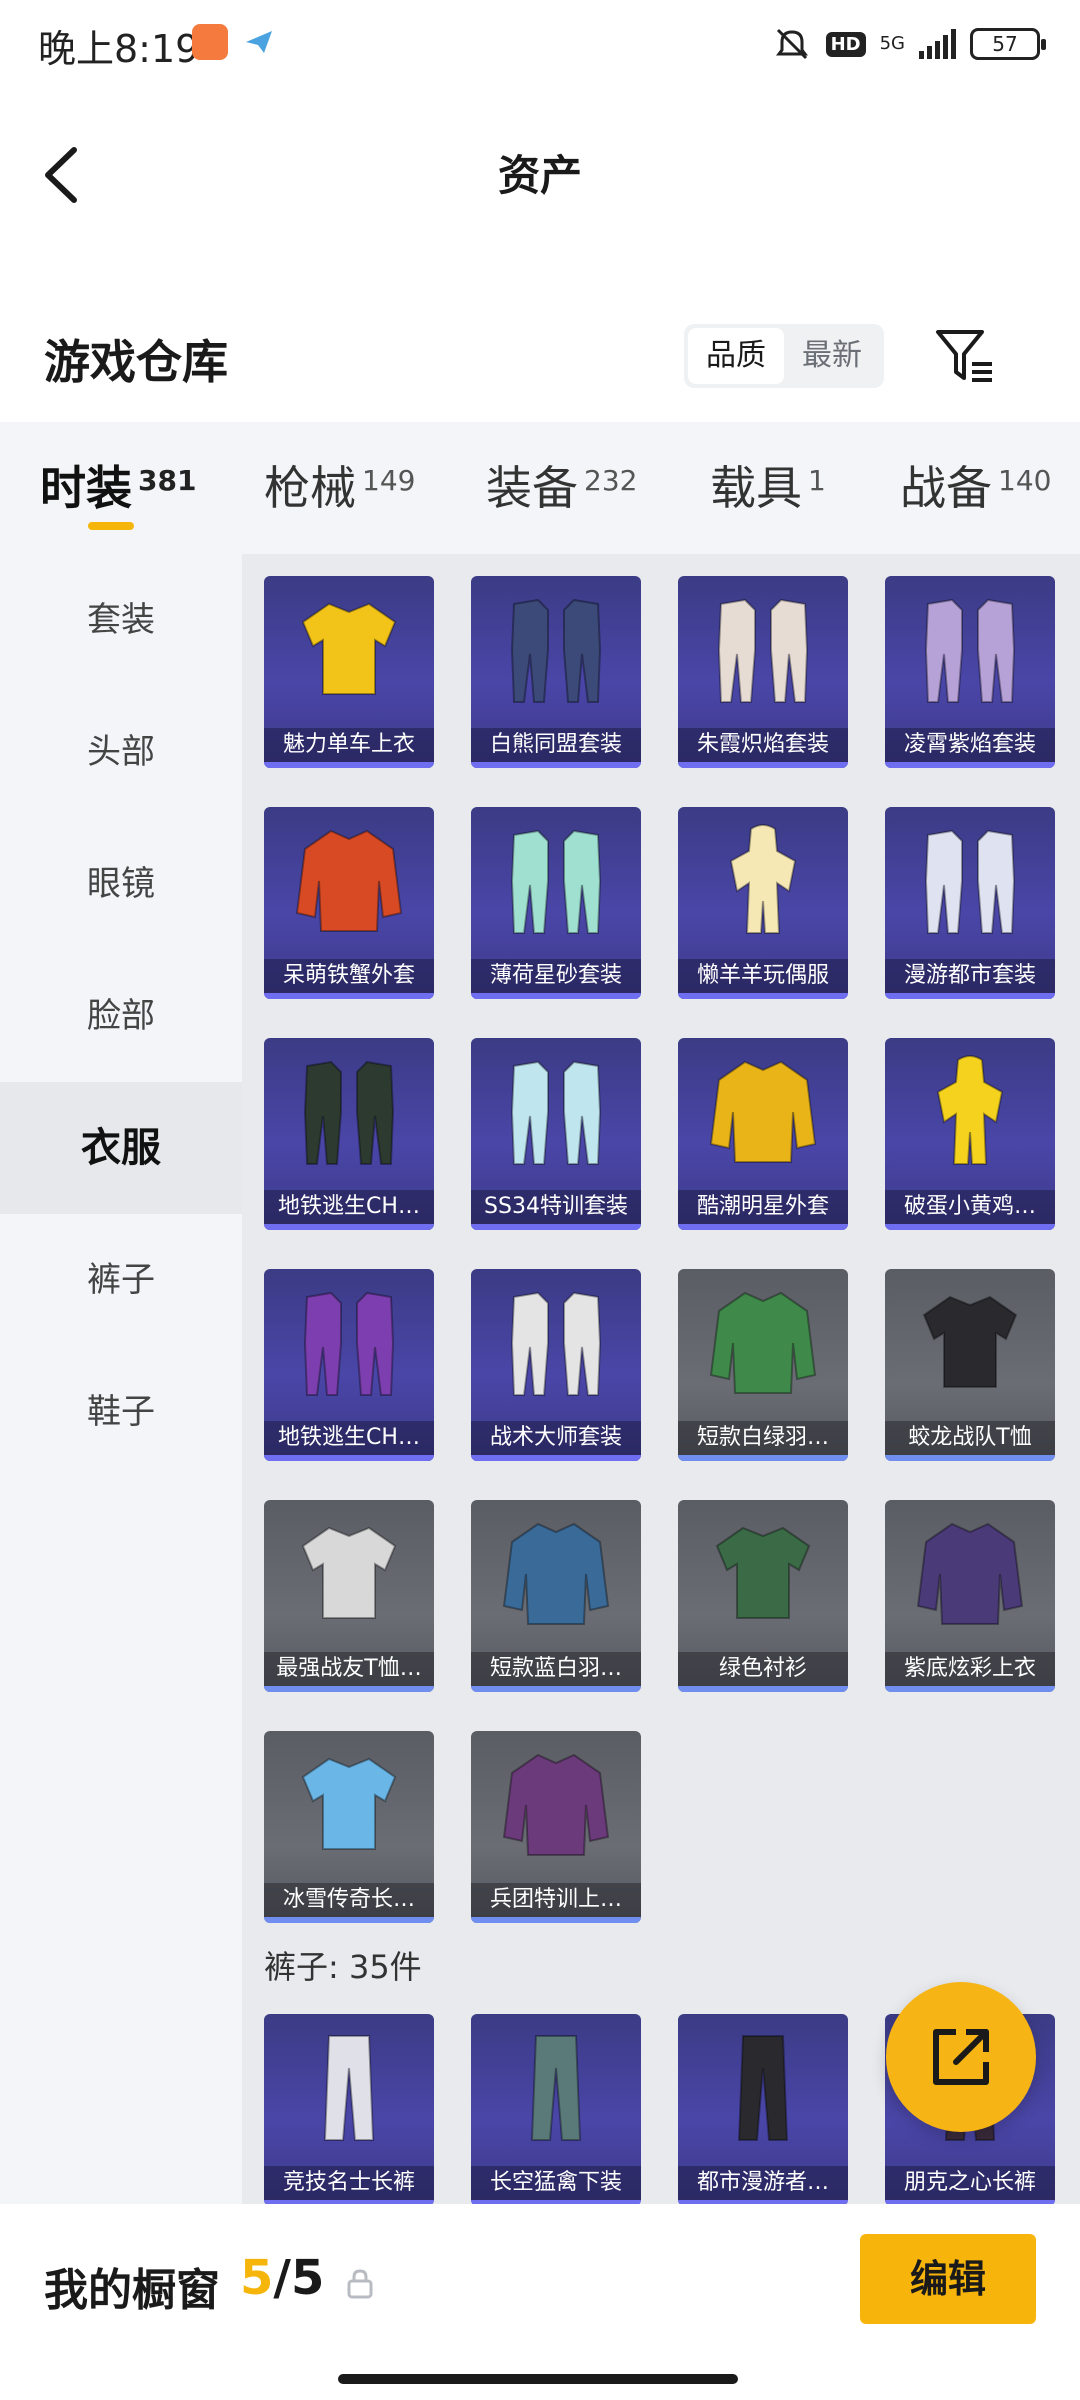 The height and width of the screenshot is (2400, 1080). I want to click on sort-by-newest: 最新, so click(832, 356).